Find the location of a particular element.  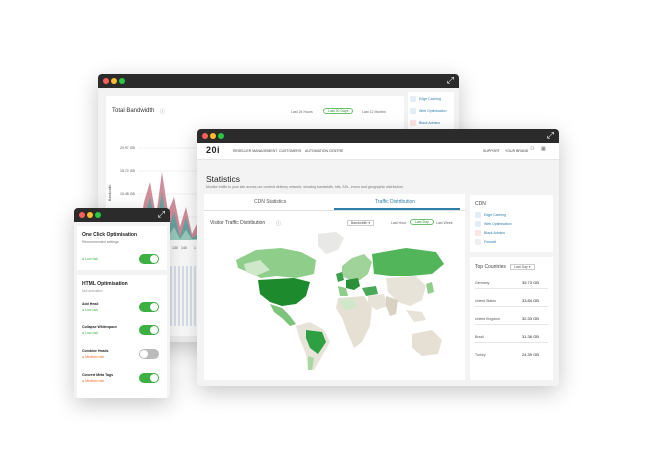

countries-range-value: Last Day is located at coordinates (521, 267).